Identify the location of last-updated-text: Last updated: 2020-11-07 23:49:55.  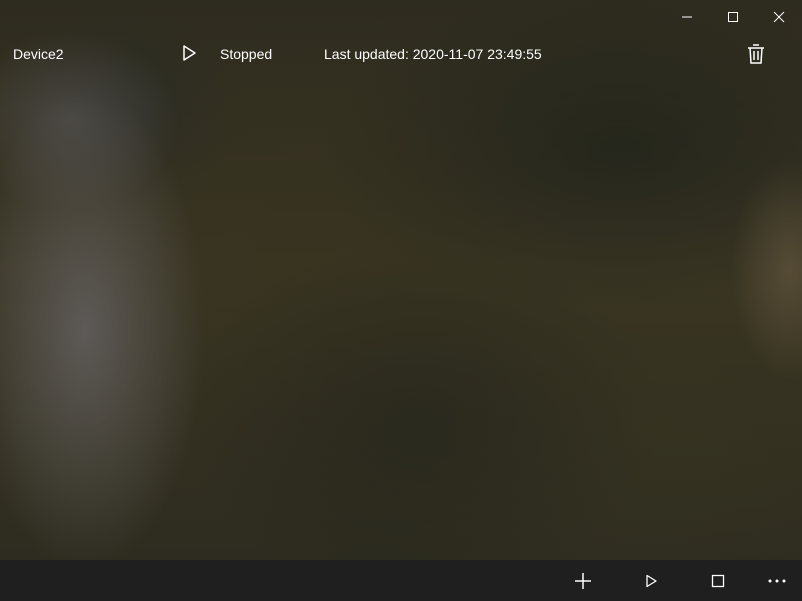
(433, 54).